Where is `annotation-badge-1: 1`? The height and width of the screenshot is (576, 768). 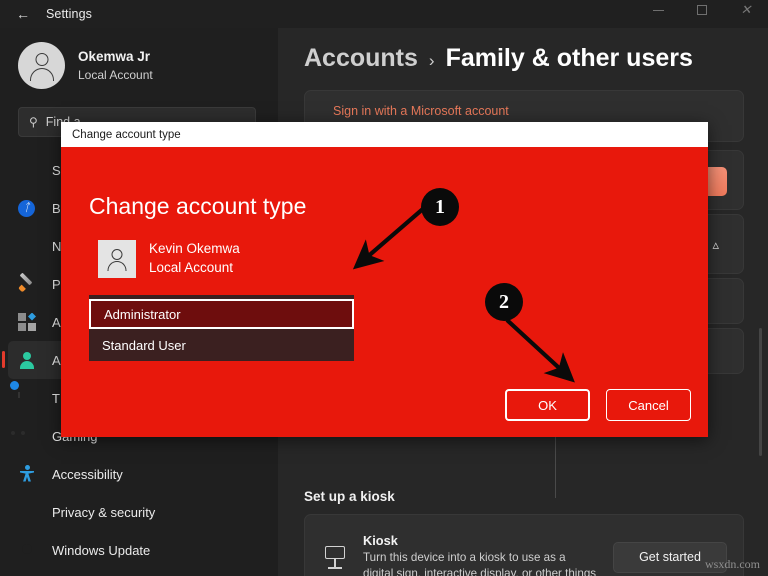
annotation-badge-1: 1 is located at coordinates (440, 207).